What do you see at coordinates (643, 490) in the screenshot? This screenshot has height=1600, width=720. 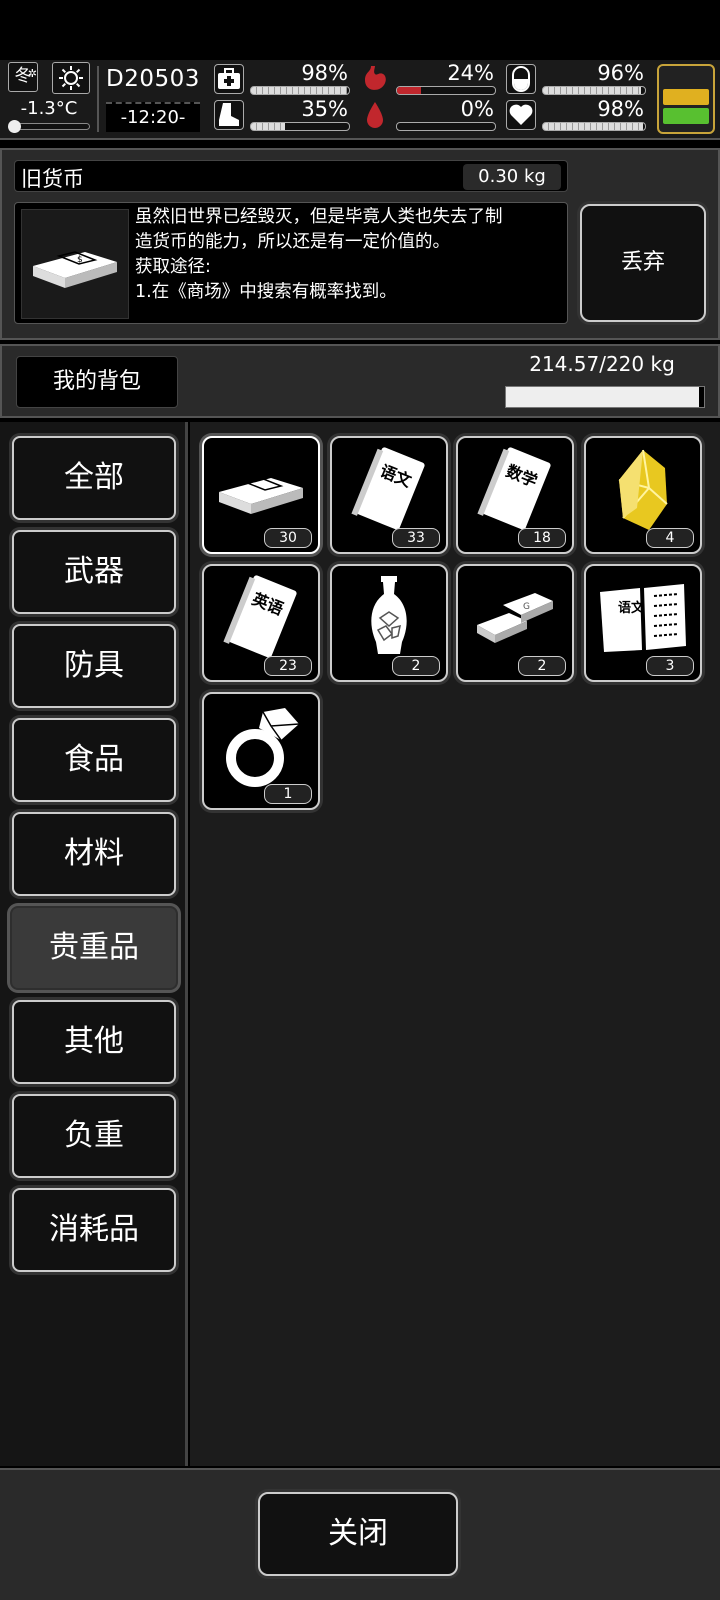 I see `gold-crystal-icon` at bounding box center [643, 490].